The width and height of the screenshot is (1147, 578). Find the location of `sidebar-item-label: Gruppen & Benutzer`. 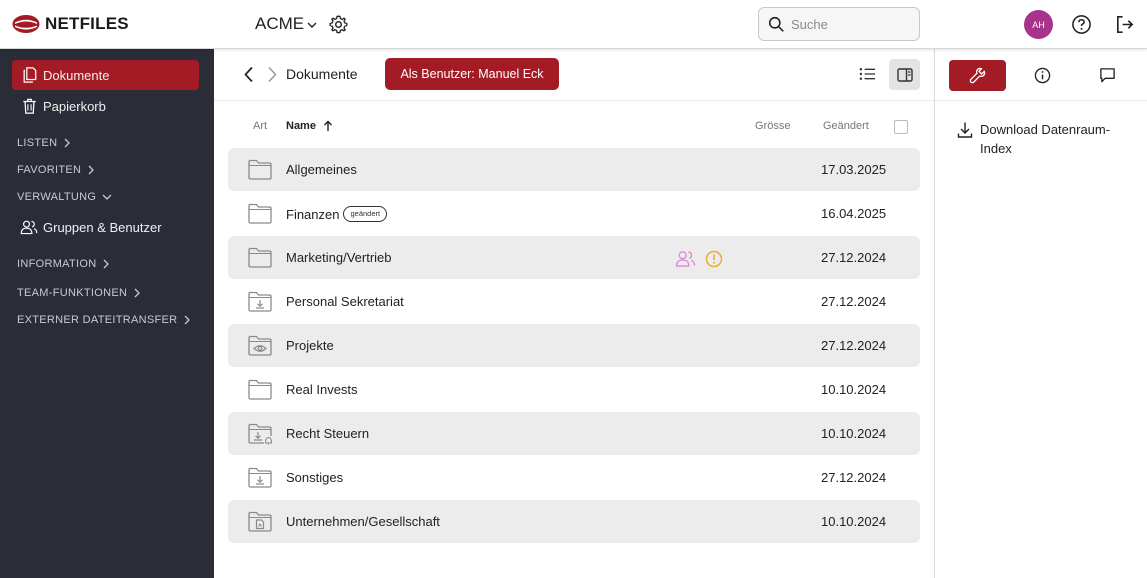

sidebar-item-label: Gruppen & Benutzer is located at coordinates (102, 227).